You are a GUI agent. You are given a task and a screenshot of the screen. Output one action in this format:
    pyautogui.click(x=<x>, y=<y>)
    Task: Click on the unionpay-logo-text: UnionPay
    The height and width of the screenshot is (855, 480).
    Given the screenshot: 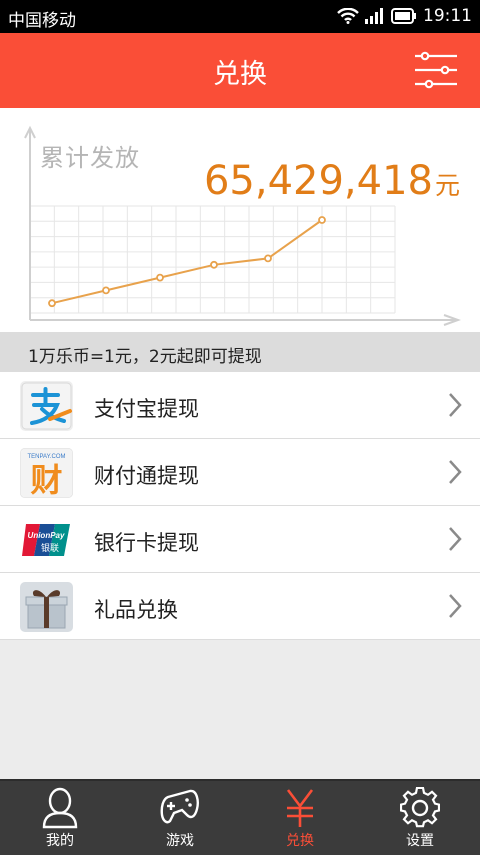 What is the action you would take?
    pyautogui.click(x=46, y=535)
    